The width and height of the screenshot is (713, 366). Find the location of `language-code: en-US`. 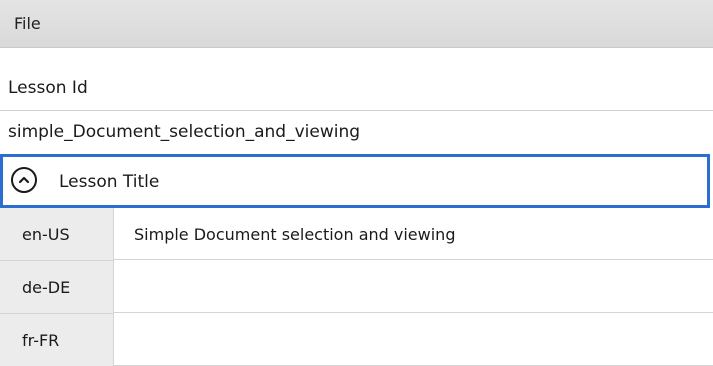

language-code: en-US is located at coordinates (46, 234).